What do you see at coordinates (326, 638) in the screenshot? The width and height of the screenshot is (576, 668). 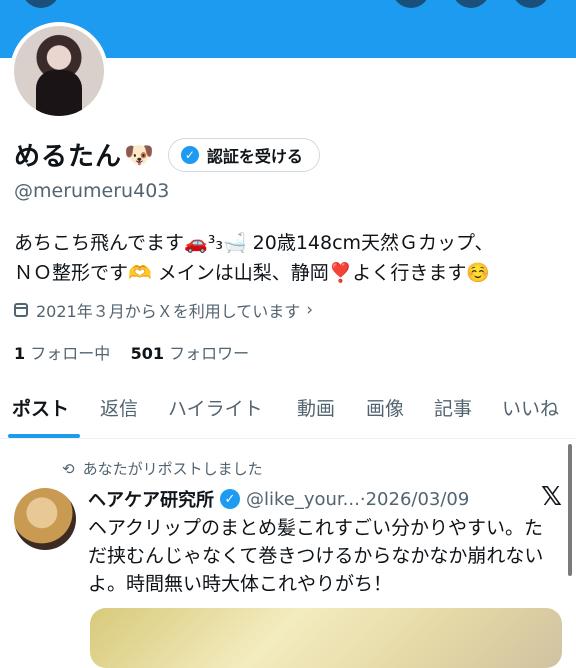 I see `post-media` at bounding box center [326, 638].